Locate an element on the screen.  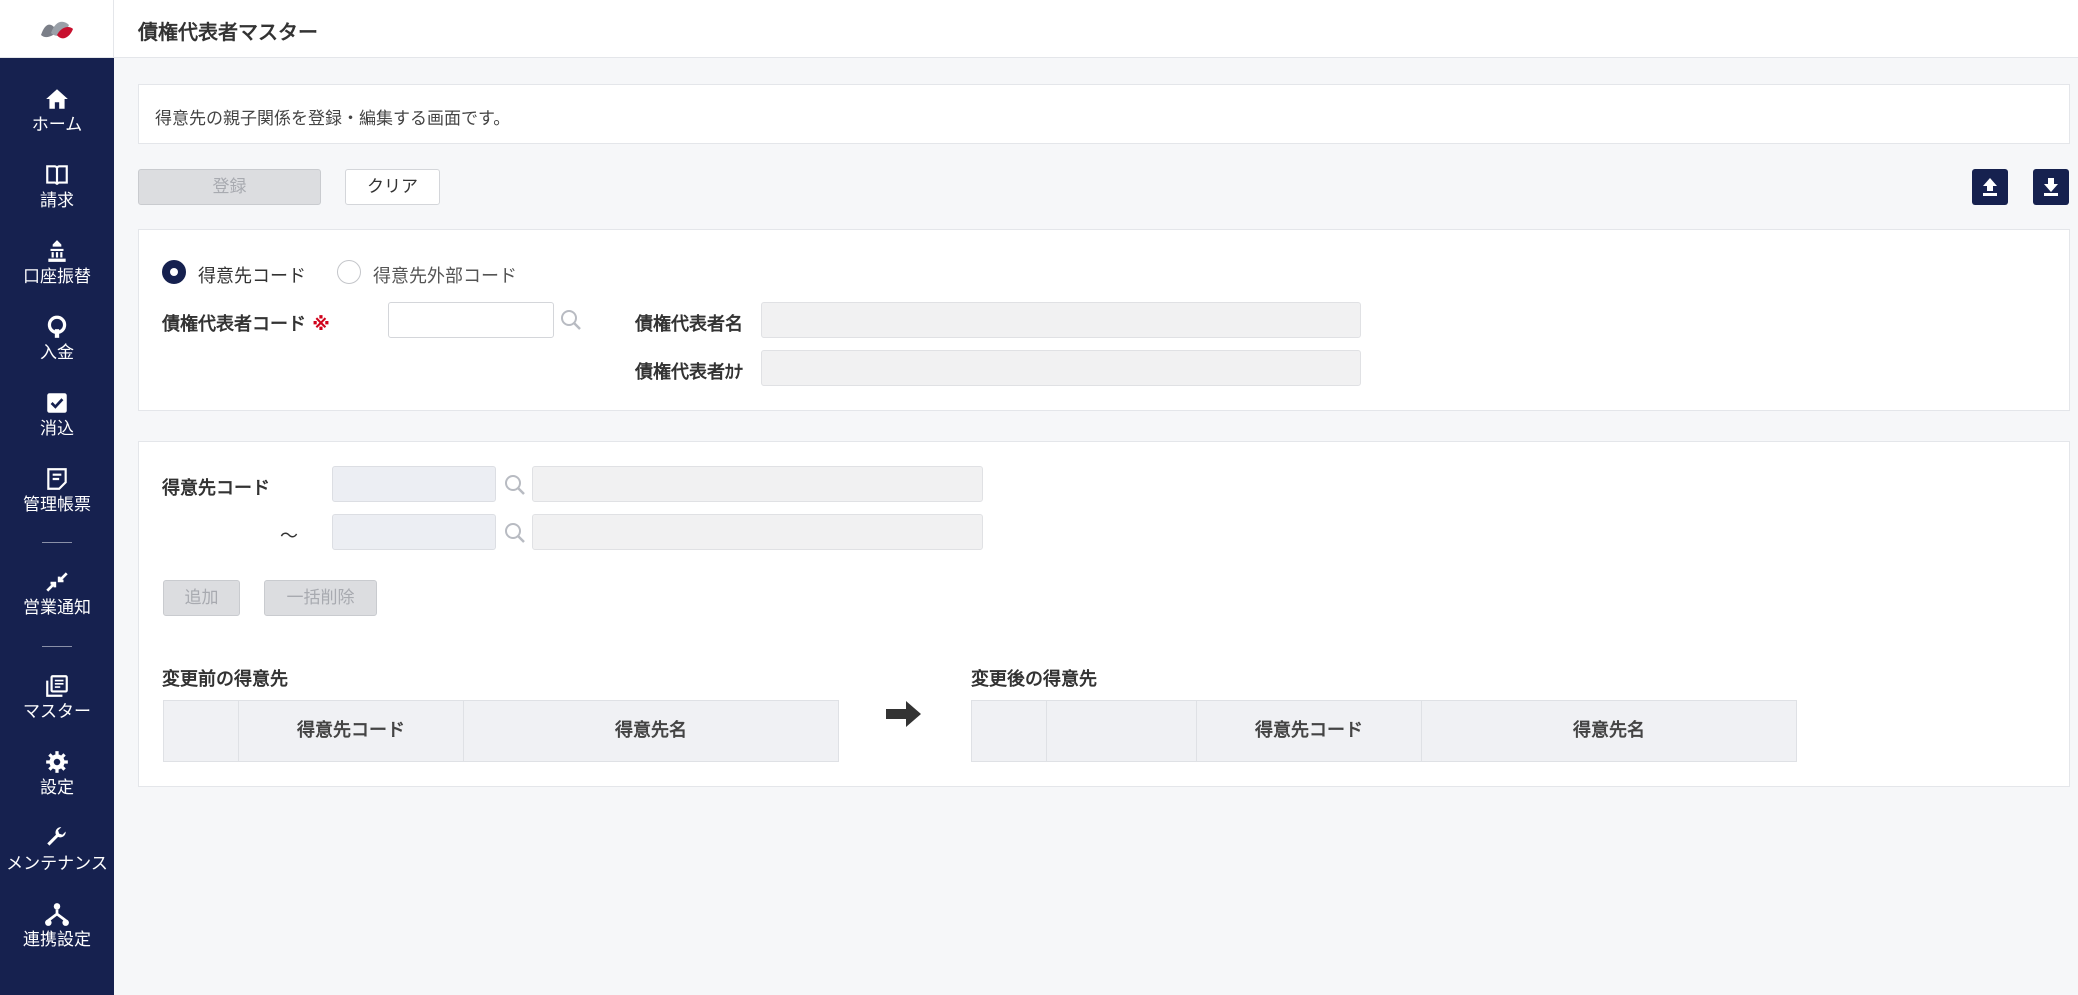
rep-kana-field is located at coordinates (1061, 368).